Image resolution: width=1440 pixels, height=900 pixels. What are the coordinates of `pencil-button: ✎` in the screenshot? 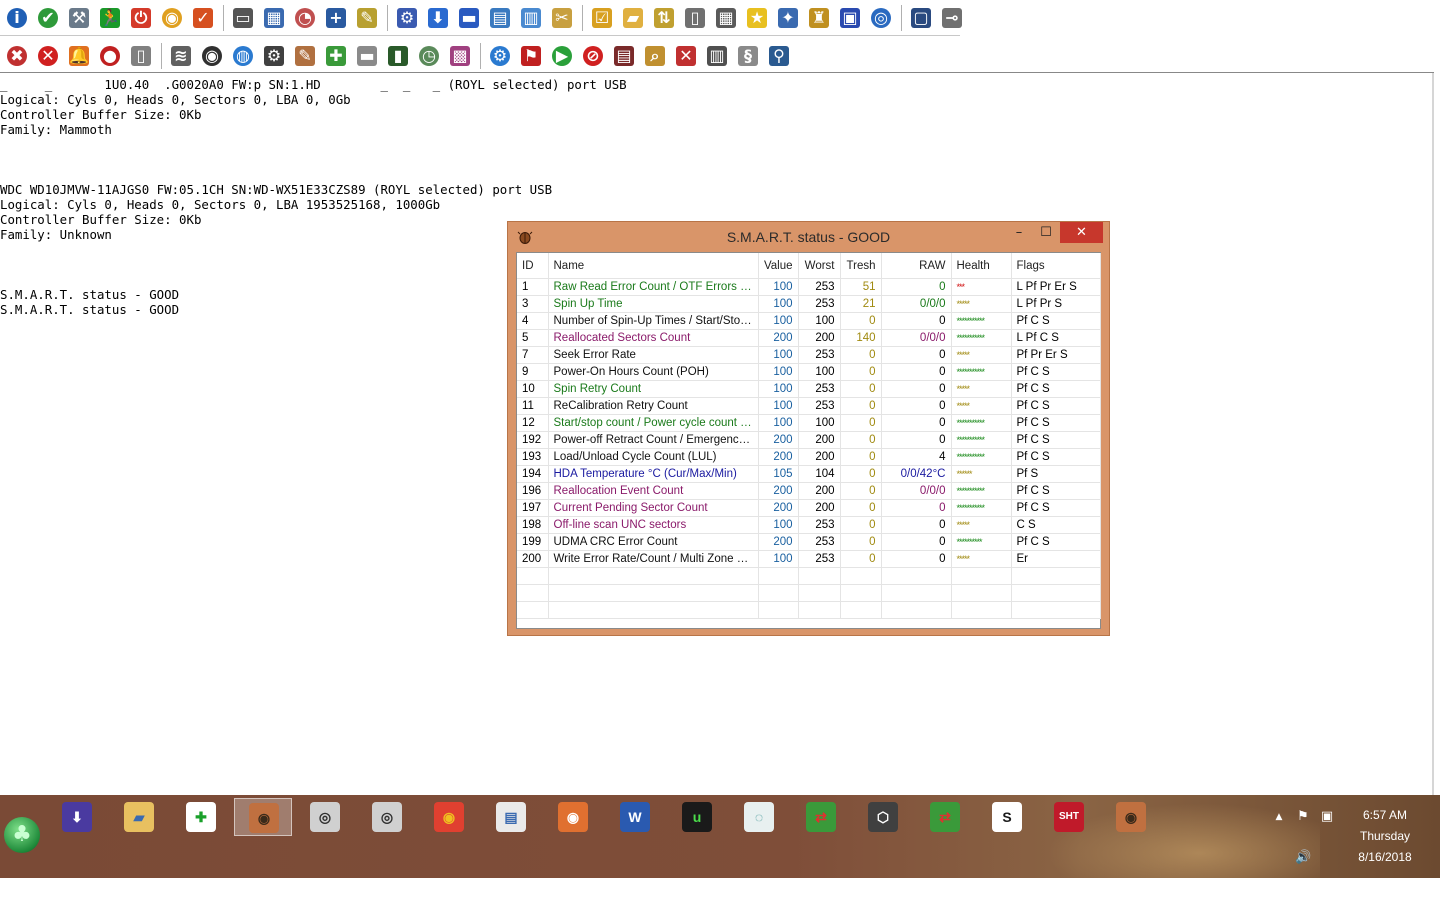 It's located at (305, 56).